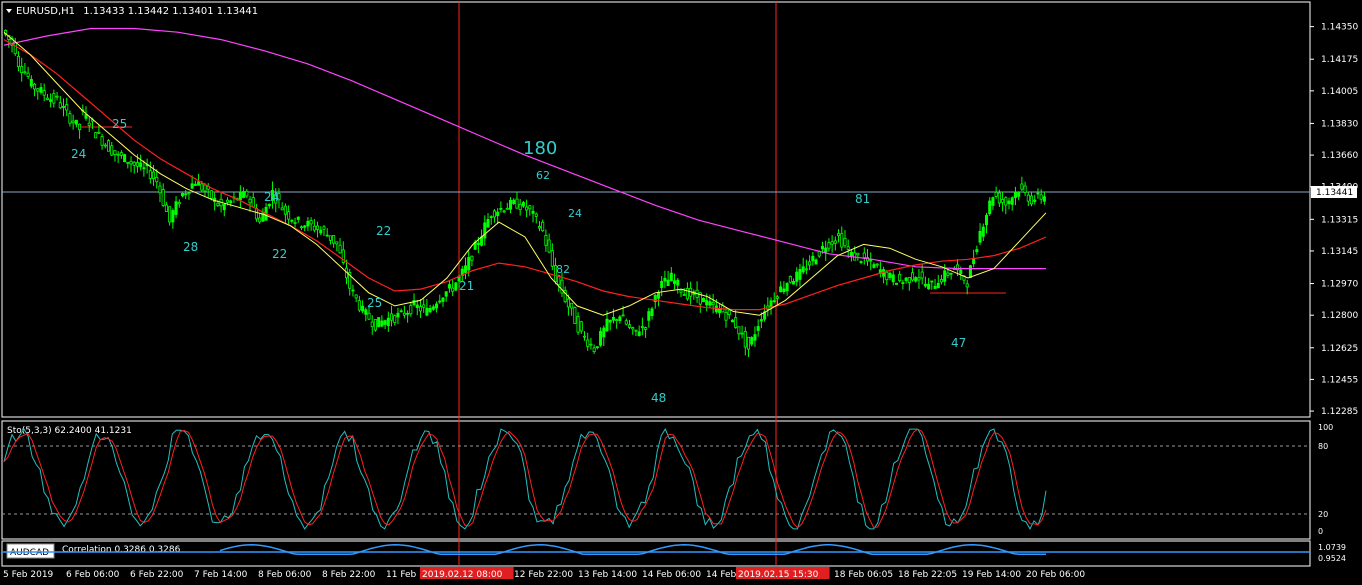 The width and height of the screenshot is (1362, 585). Describe the element at coordinates (221, 575) in the screenshot. I see `time-axis-label: 7 Feb 14:00` at that location.